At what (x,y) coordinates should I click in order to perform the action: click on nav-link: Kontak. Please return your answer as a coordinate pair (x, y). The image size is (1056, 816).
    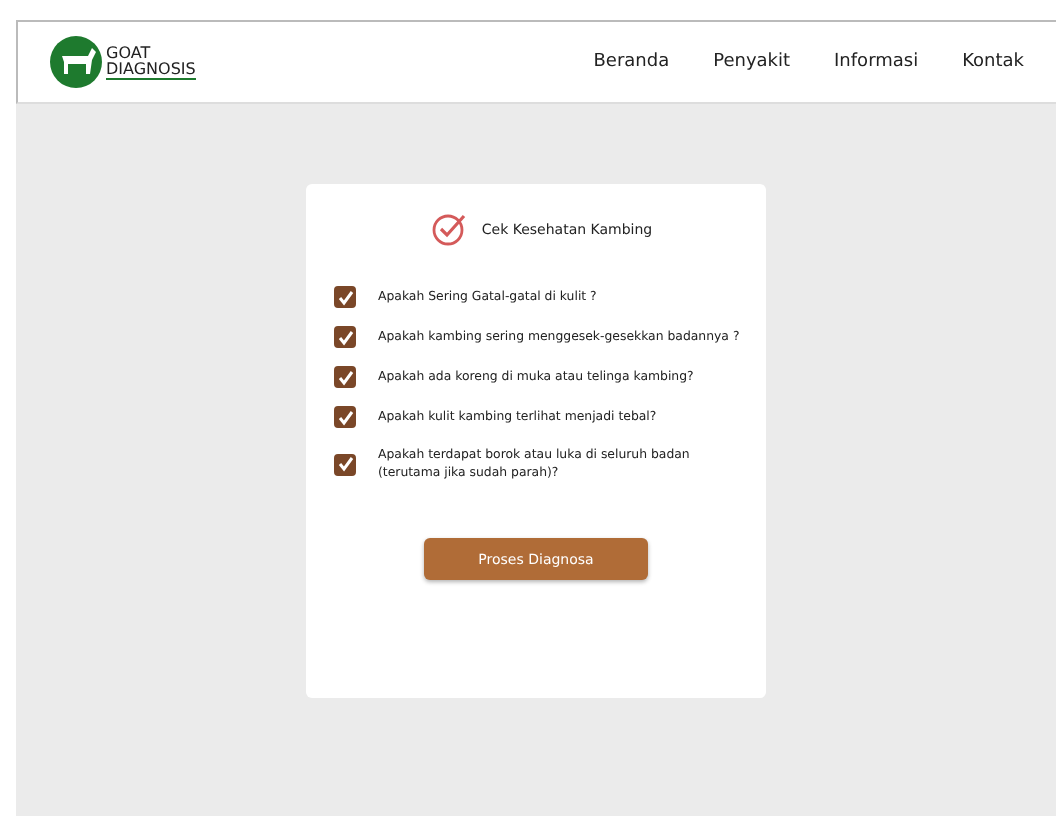
    Looking at the image, I should click on (993, 62).